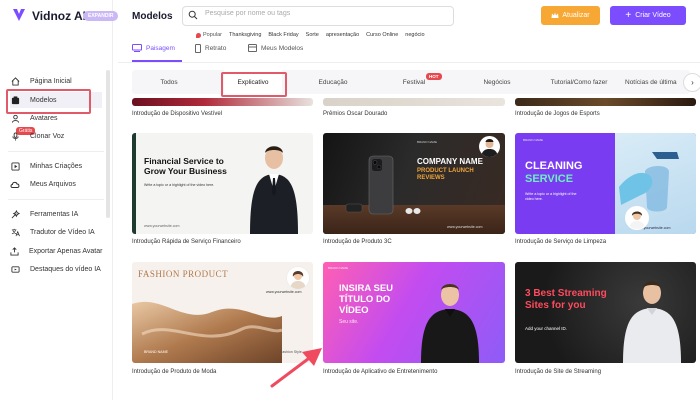 Image resolution: width=700 pixels, height=400 pixels. I want to click on template-caption: Introdução de Produto de Moda, so click(174, 372).